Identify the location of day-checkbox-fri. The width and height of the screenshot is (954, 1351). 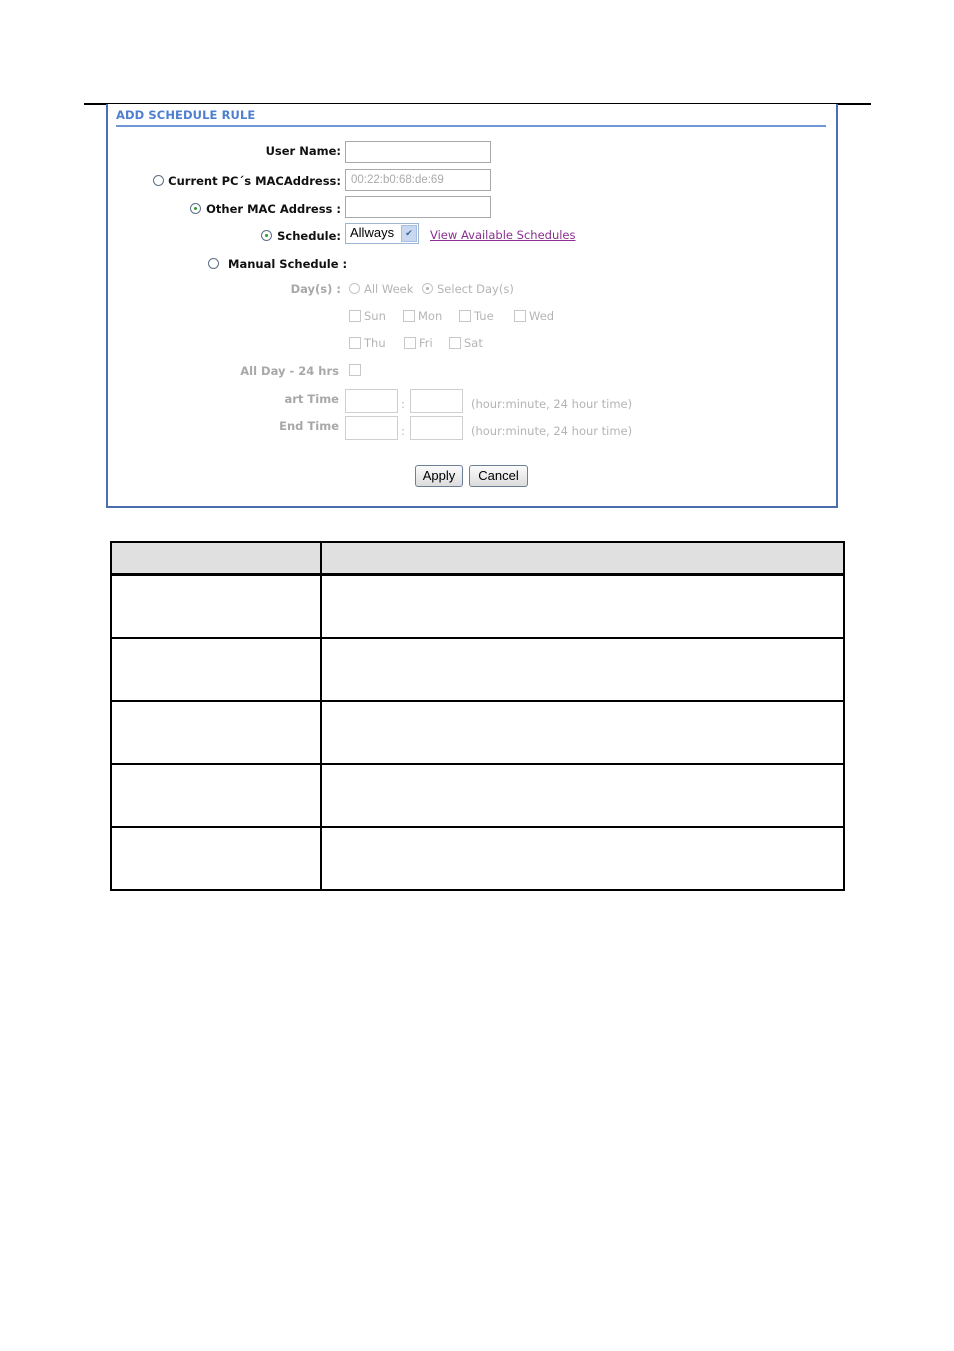
(410, 343).